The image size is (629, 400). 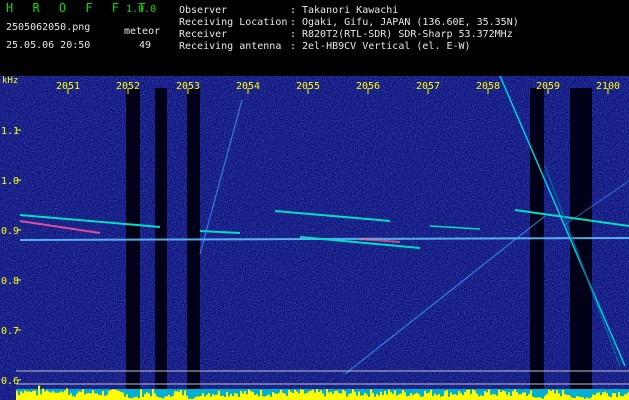 I want to click on info-value-antenna: 2el-HB9CV Vertical (el. E-W), so click(x=386, y=46).